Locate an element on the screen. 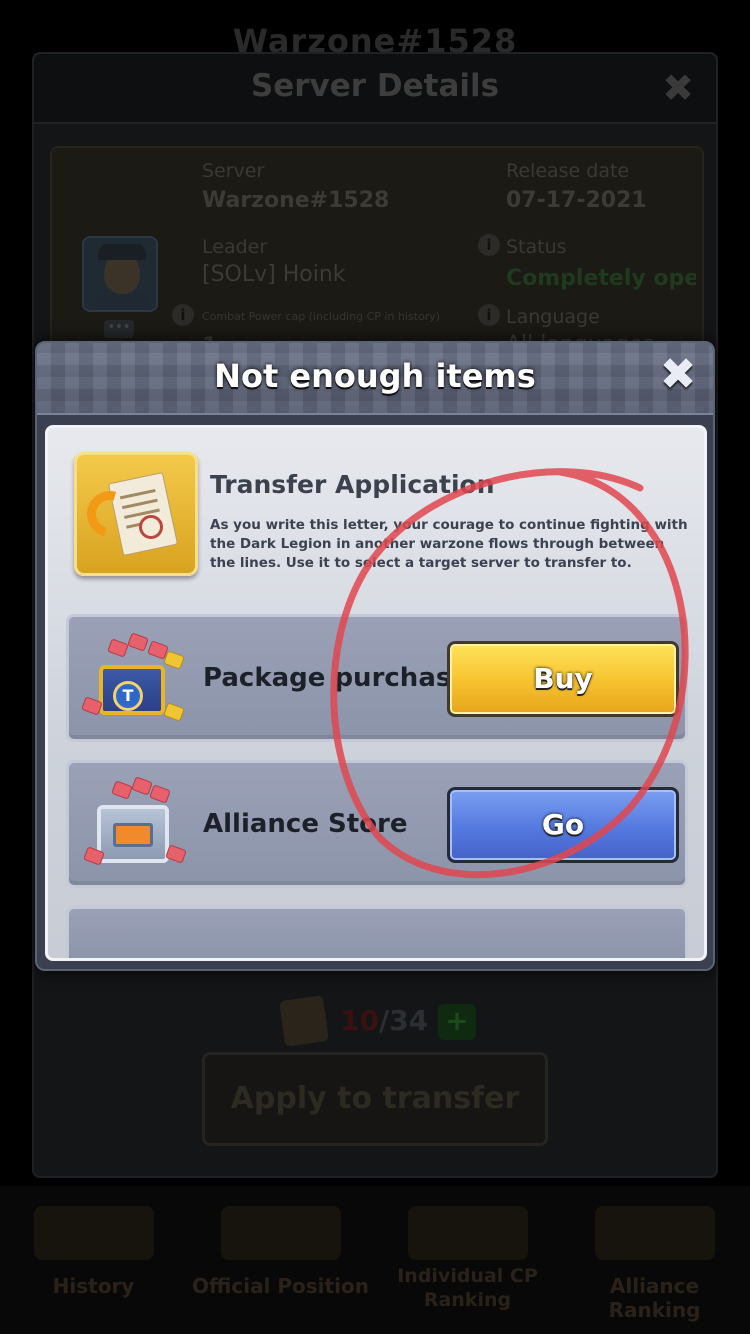 This screenshot has width=750, height=1334. alliance-chest-icon is located at coordinates (134, 824).